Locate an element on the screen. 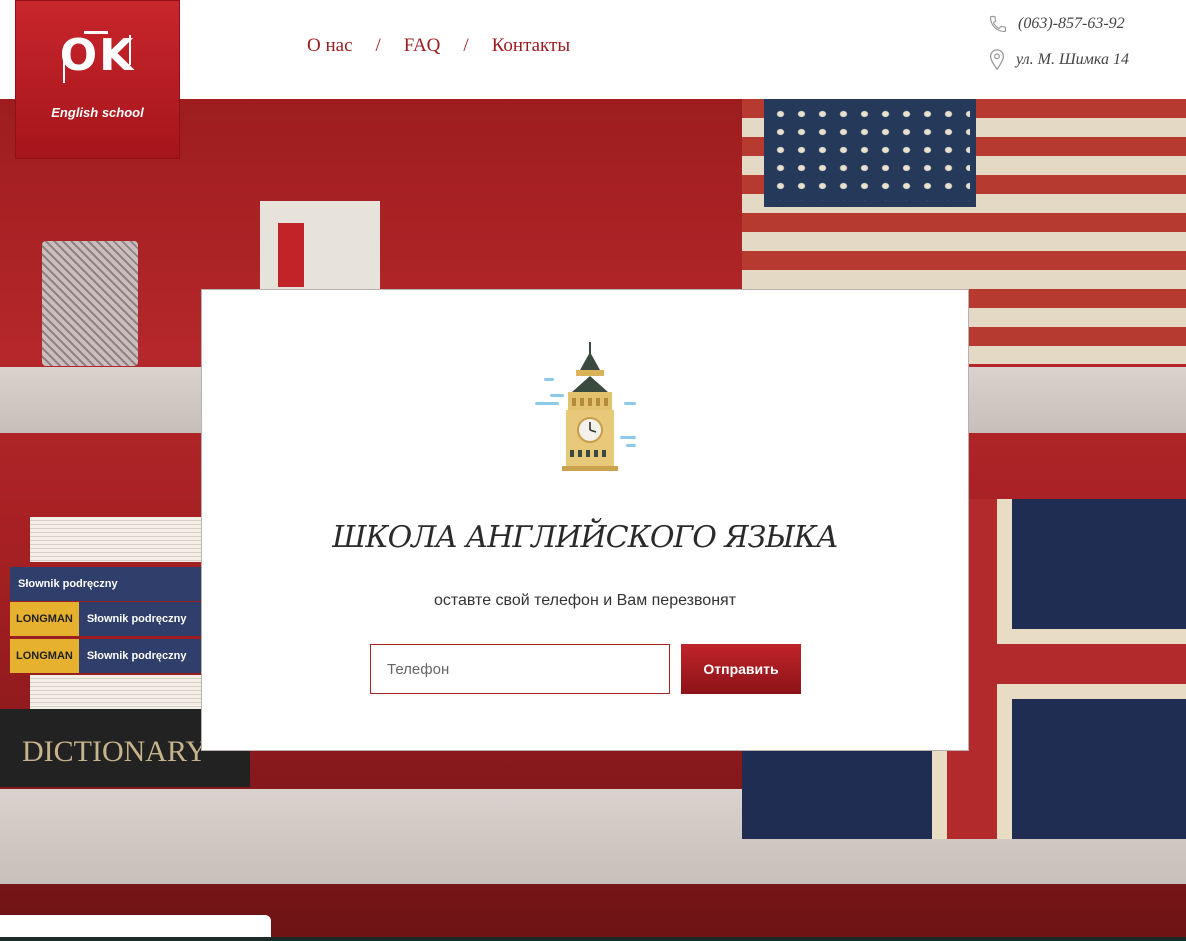 Image resolution: width=1186 pixels, height=941 pixels. bottom-strip is located at coordinates (593, 939).